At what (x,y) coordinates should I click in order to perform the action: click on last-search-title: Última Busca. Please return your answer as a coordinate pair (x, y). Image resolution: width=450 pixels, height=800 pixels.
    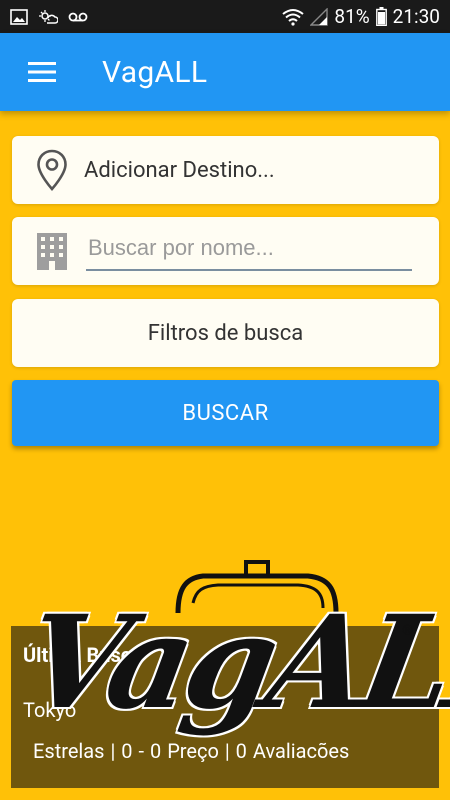
    Looking at the image, I should click on (82, 655).